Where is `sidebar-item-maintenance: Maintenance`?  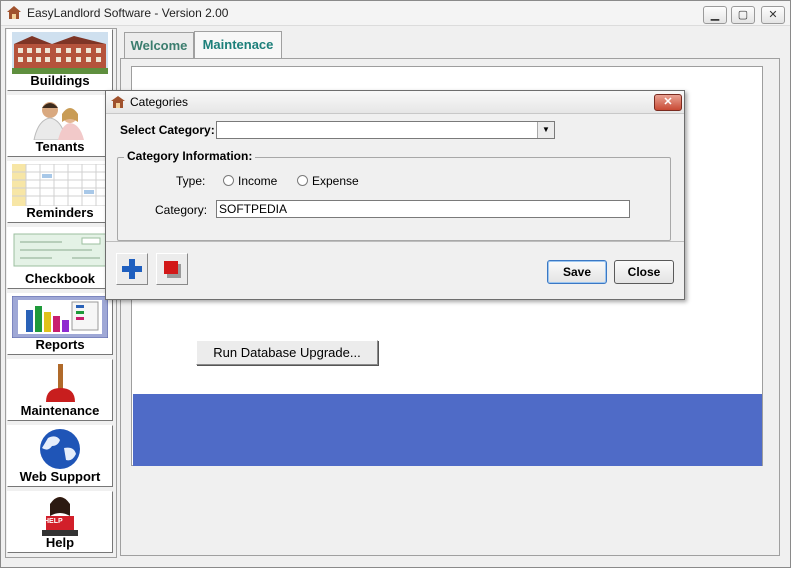 sidebar-item-maintenance: Maintenance is located at coordinates (60, 390).